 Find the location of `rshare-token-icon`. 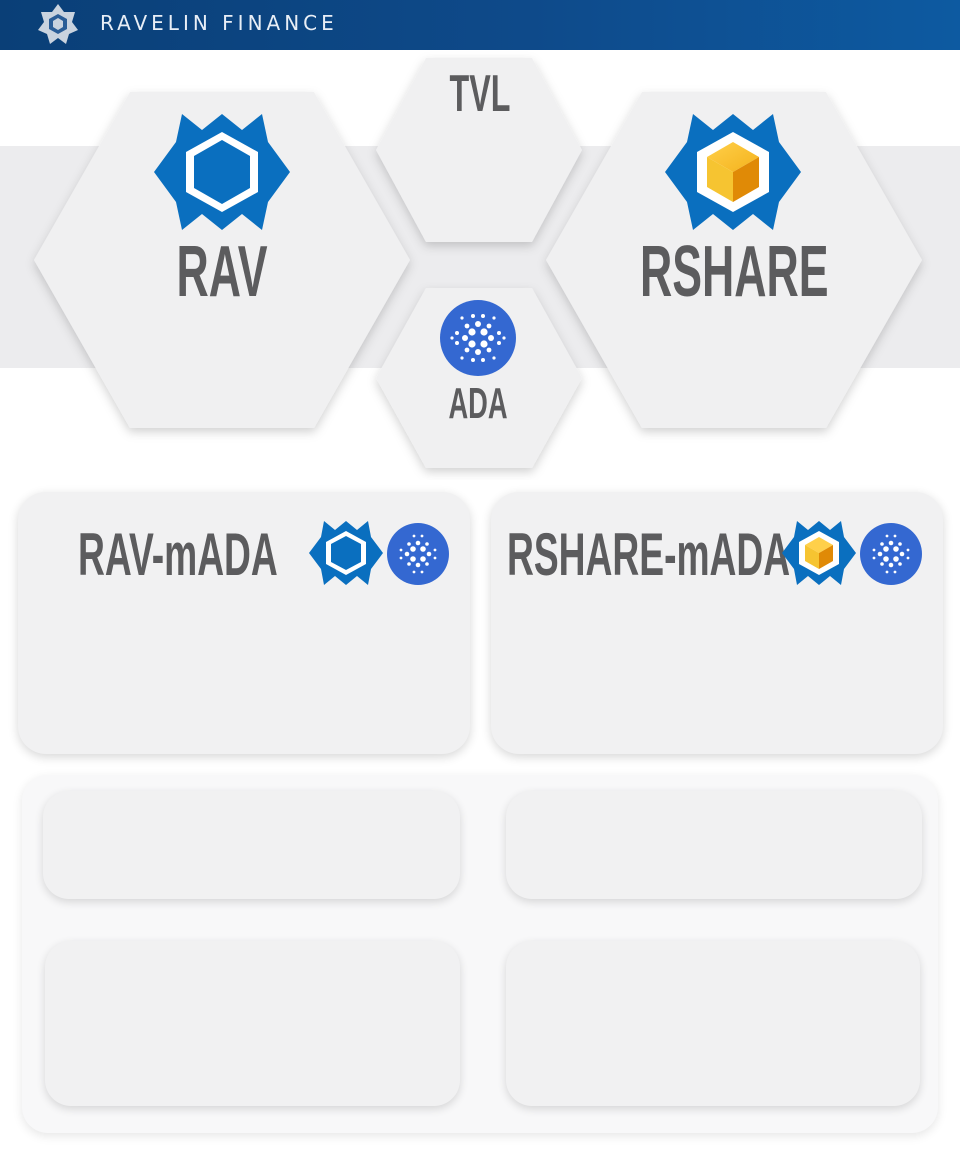

rshare-token-icon is located at coordinates (819, 553).